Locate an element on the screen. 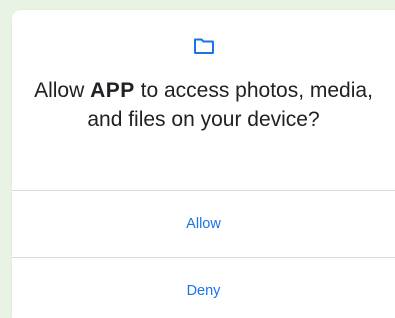 The image size is (395, 318). app-name: APP is located at coordinates (112, 90).